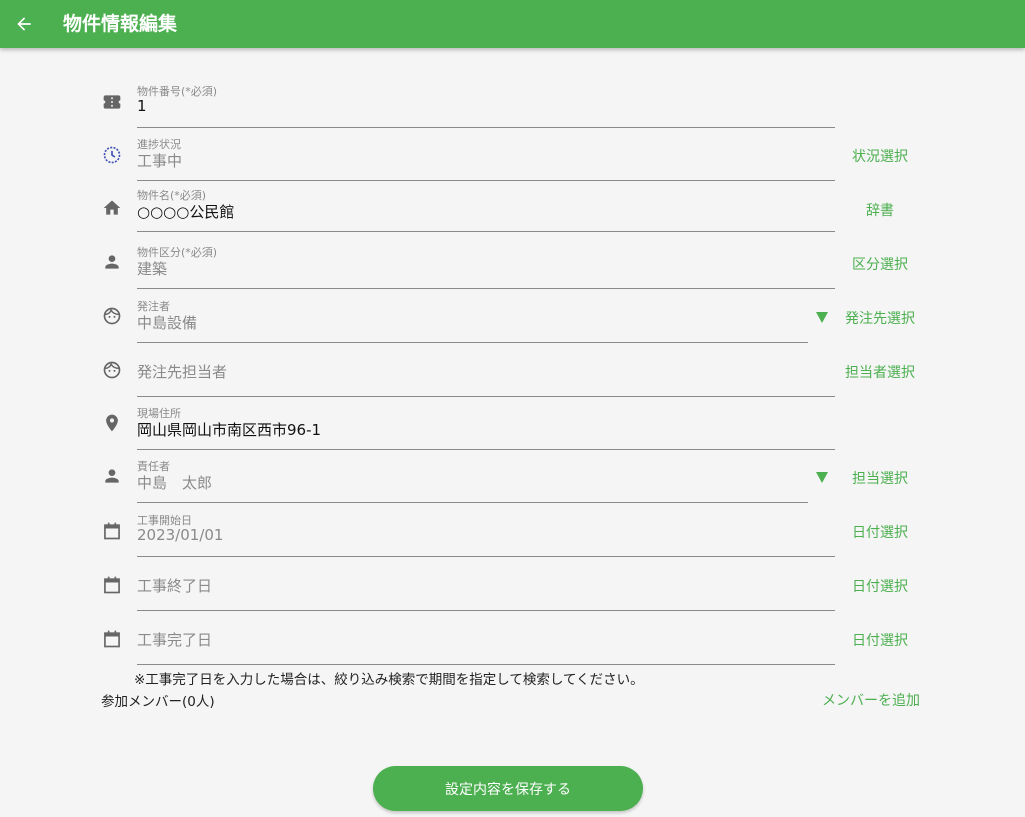  Describe the element at coordinates (486, 534) in the screenshot. I see `start-date-field: 工事開始日 2023/01/01` at that location.